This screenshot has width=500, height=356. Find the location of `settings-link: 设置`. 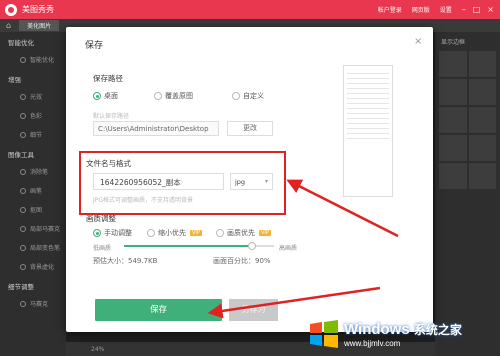

settings-link: 设置 is located at coordinates (446, 9).